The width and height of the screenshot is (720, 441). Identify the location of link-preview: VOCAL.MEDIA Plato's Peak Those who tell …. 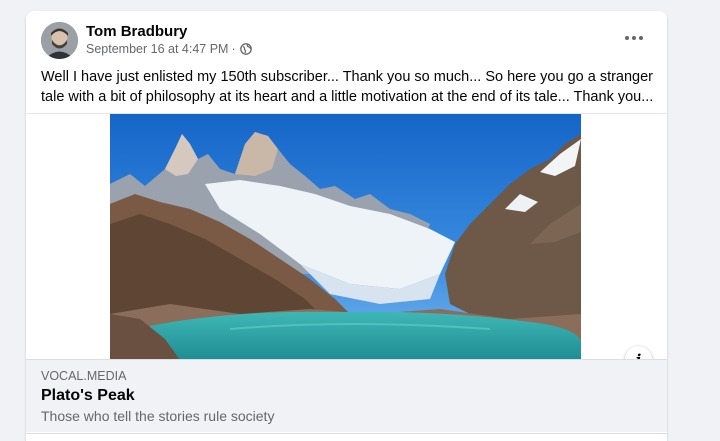
(346, 395).